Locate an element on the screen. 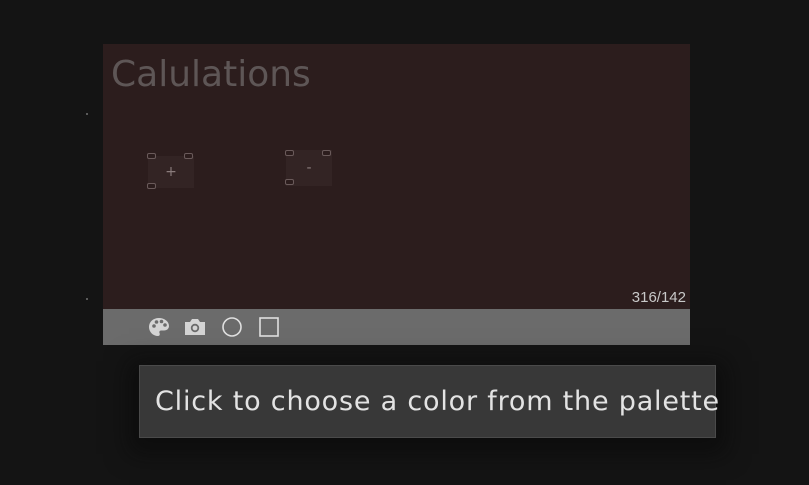  group-size-readout: 316/142 is located at coordinates (658, 297).